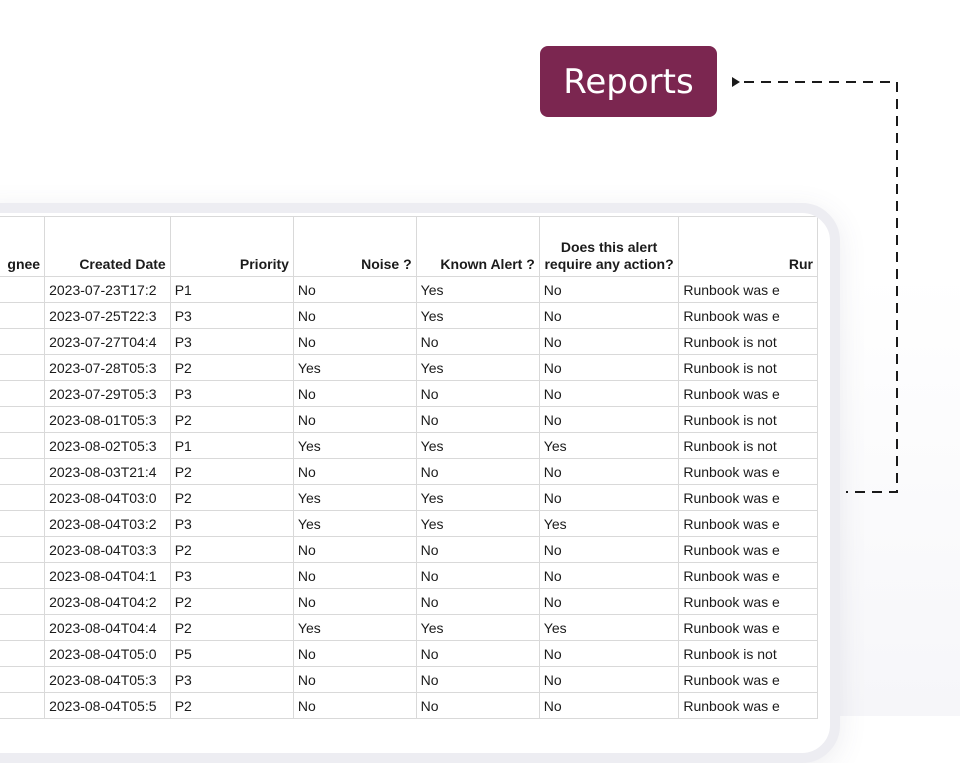 This screenshot has width=960, height=763. Describe the element at coordinates (107, 471) in the screenshot. I see `created-date-cell: 2023-08-03T21:4` at that location.